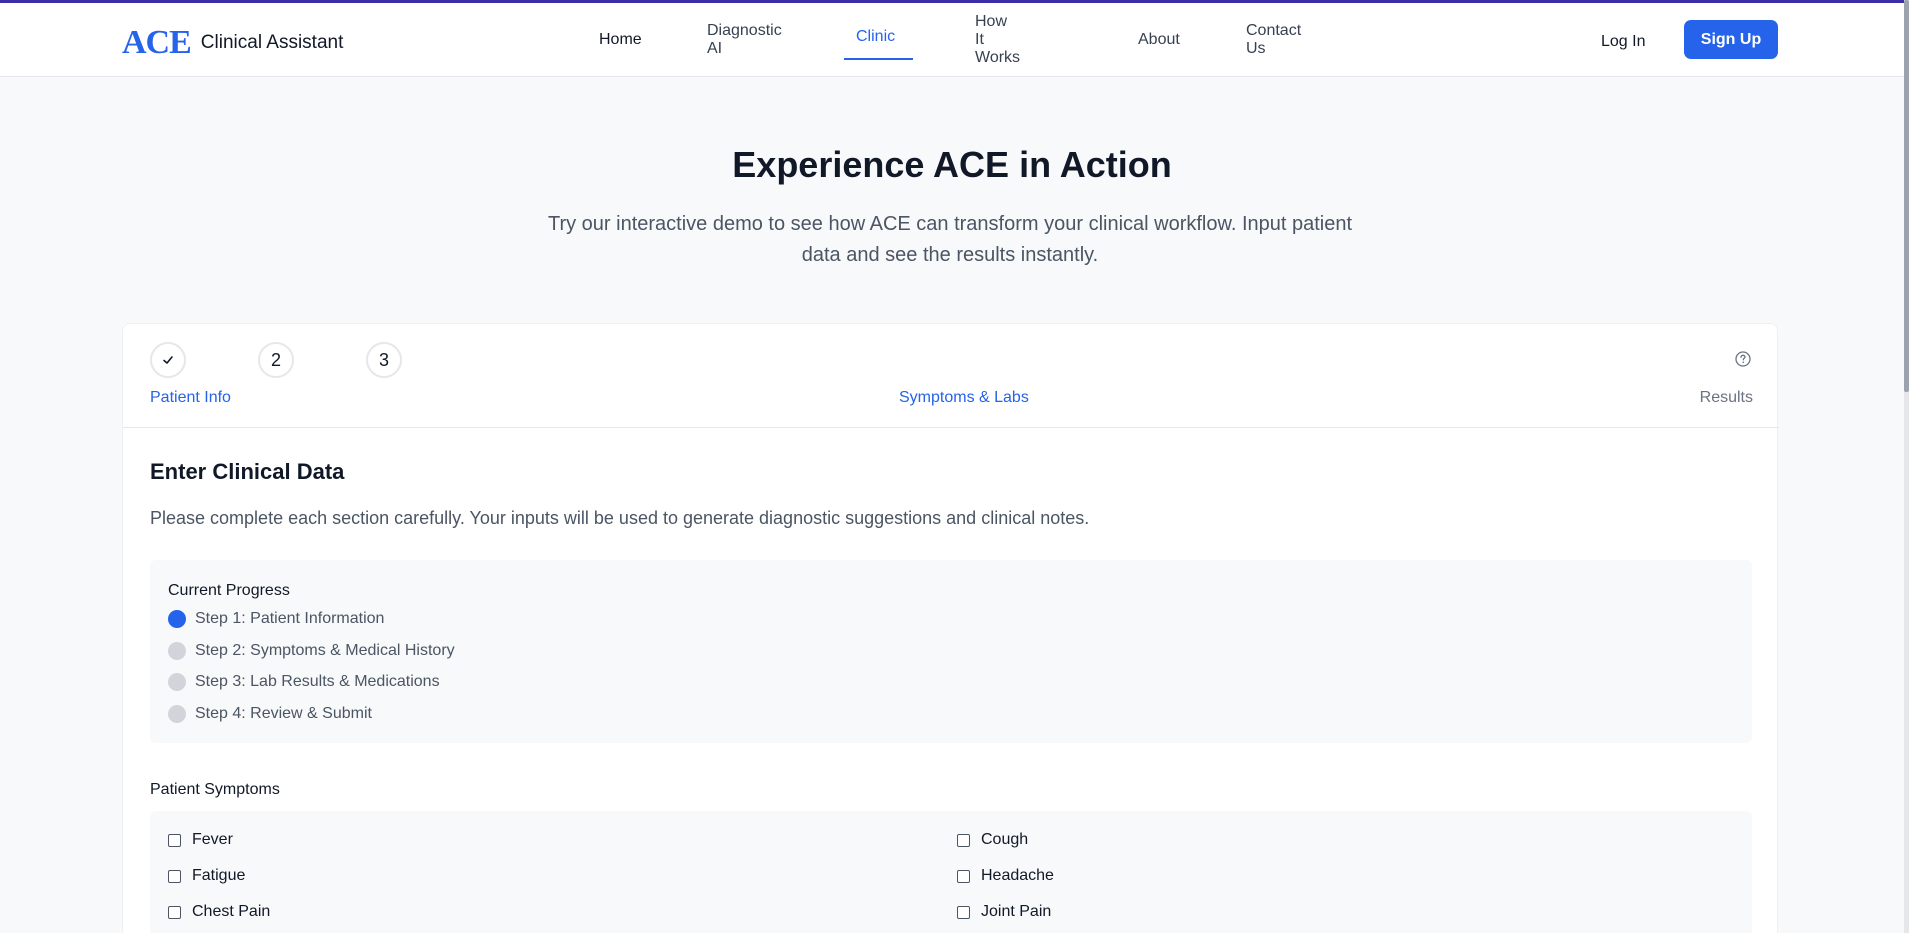 This screenshot has width=1909, height=933. What do you see at coordinates (1906, 196) in the screenshot?
I see `page-scrollbar-thumb` at bounding box center [1906, 196].